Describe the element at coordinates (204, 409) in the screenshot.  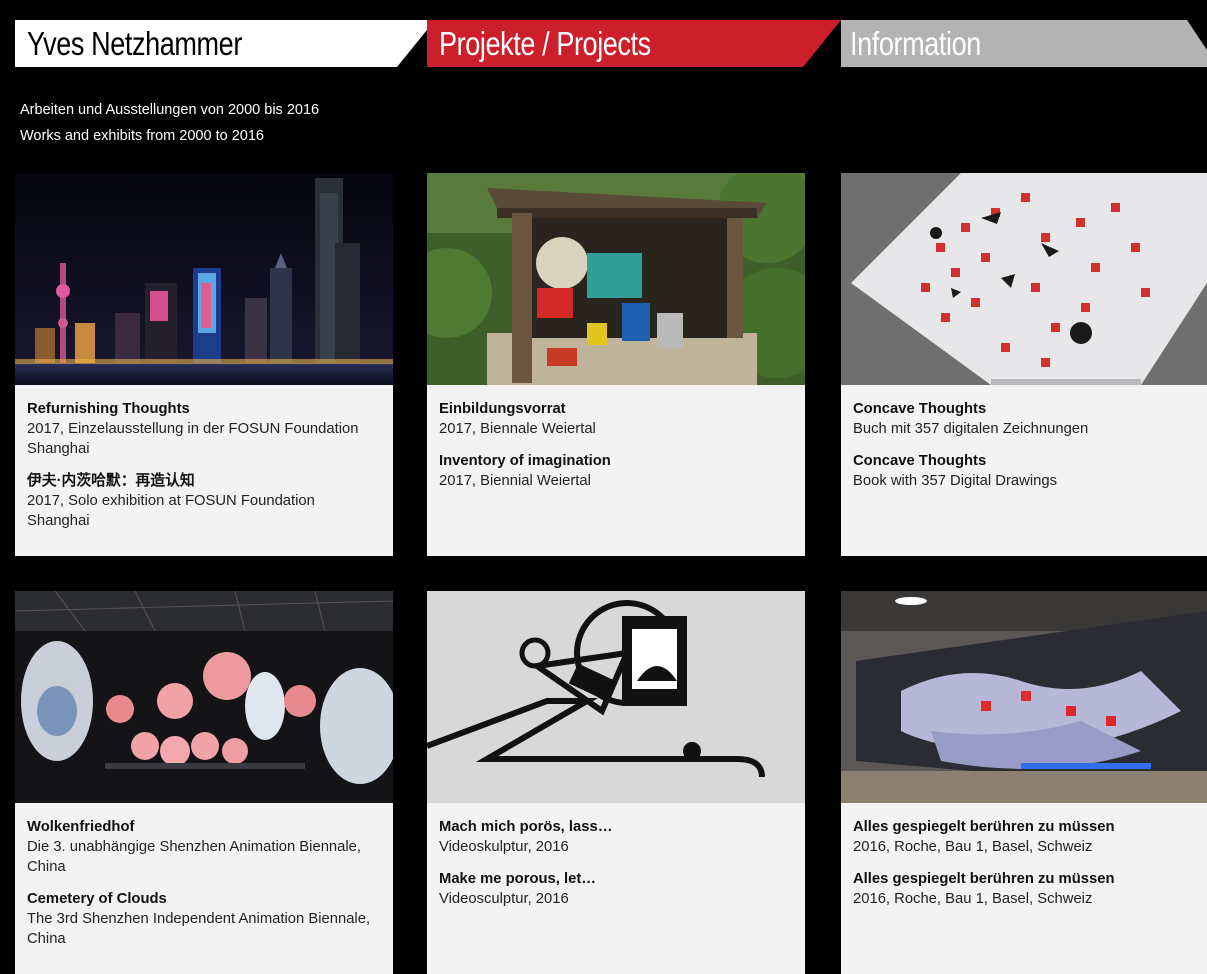
I see `project-title: Refurnishing Thoughts` at that location.